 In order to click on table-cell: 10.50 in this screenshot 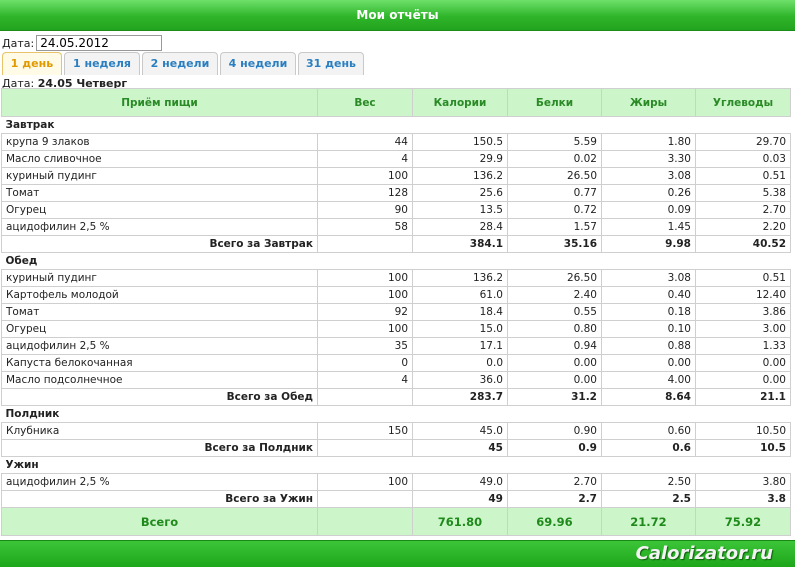, I will do `click(743, 431)`.